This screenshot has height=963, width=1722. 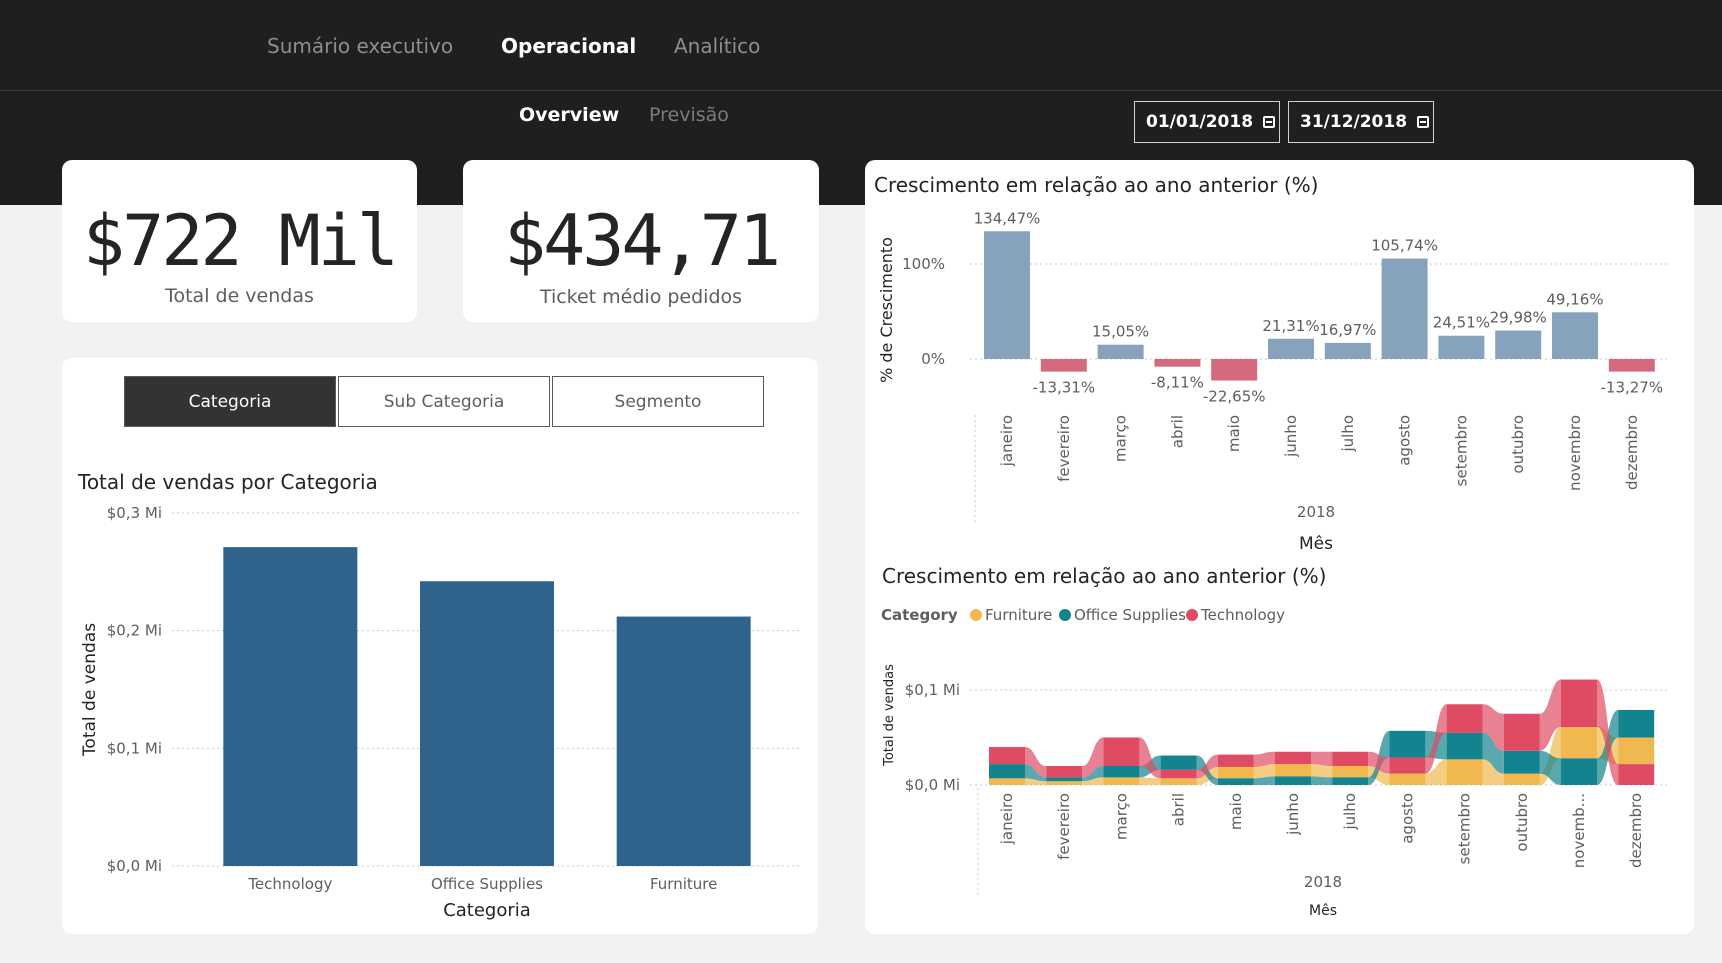 I want to click on segment-button-categoria: Categoria, so click(x=230, y=401).